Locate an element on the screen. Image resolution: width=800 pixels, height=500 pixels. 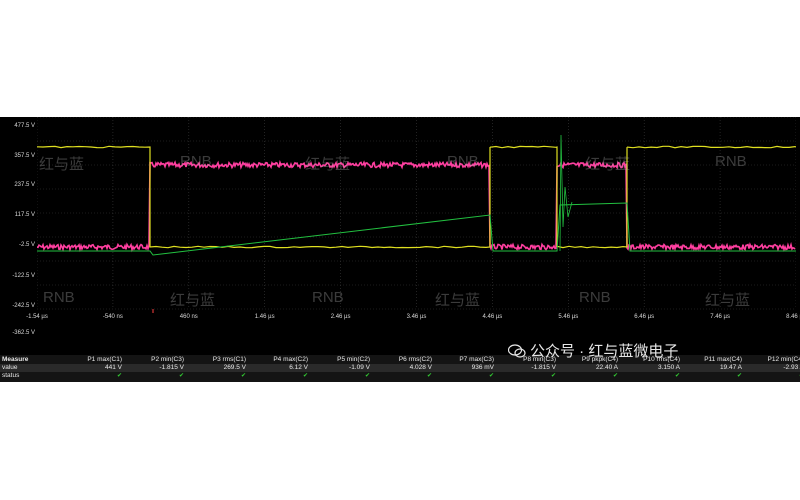
measure-param-name: P6 rms(C2) is located at coordinates (415, 359).